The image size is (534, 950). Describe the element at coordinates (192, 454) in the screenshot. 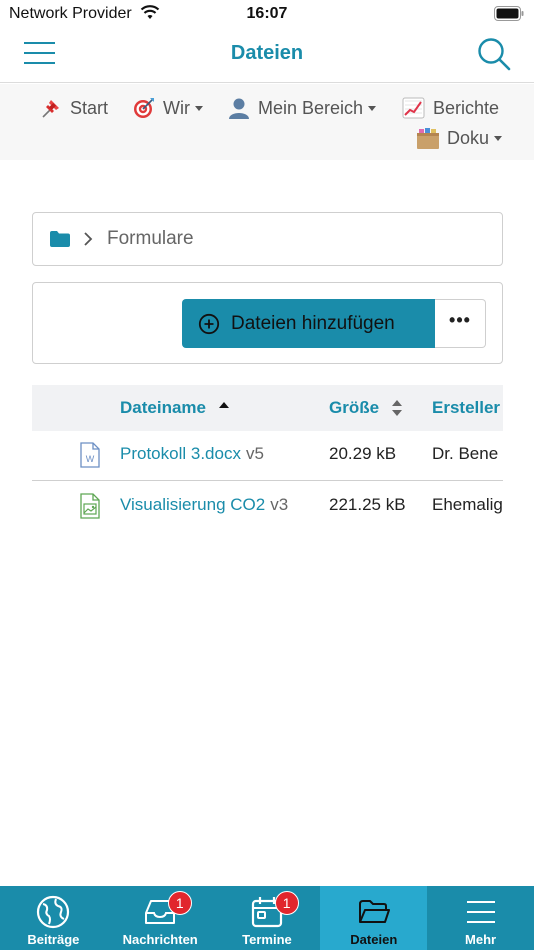

I see `file-name-link: Protokoll 3.docx v5` at that location.